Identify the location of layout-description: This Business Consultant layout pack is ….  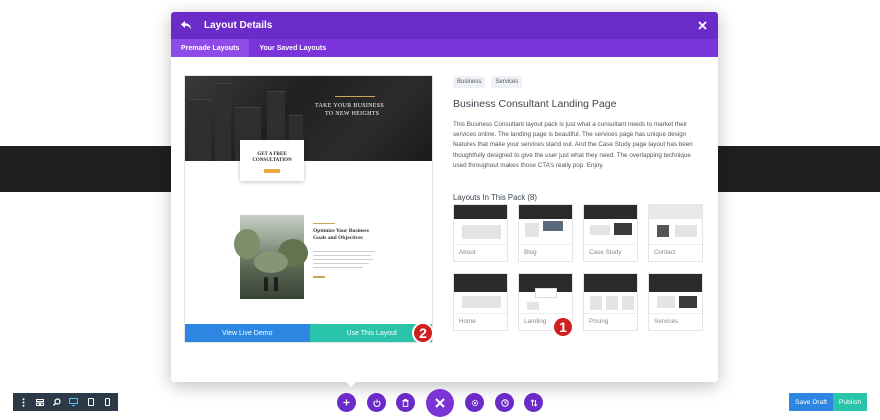
(573, 145).